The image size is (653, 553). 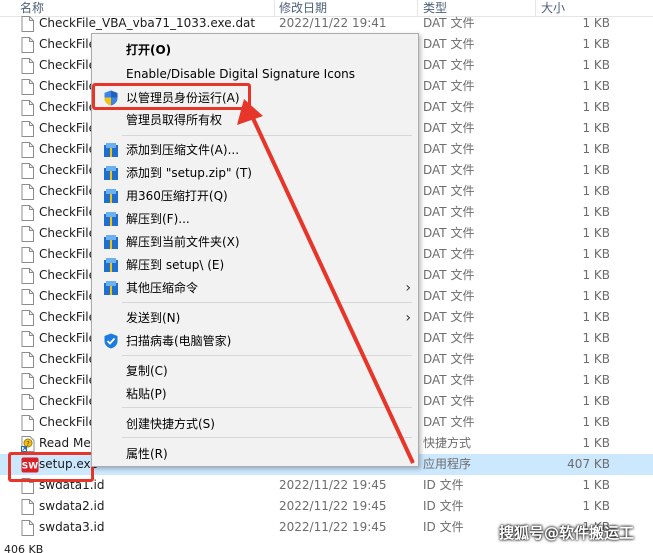 What do you see at coordinates (250, 112) in the screenshot?
I see `arrow-head` at bounding box center [250, 112].